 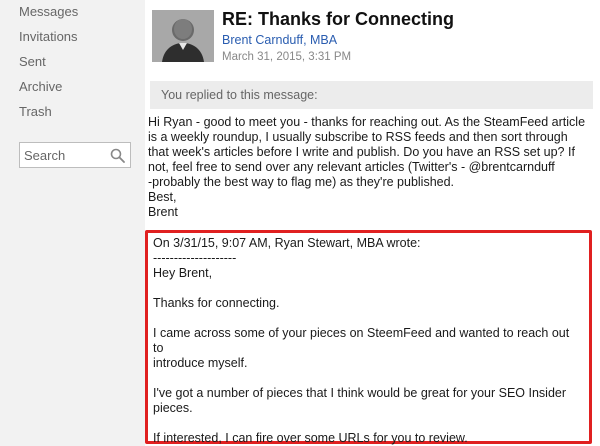 What do you see at coordinates (200, 363) in the screenshot?
I see `quote-paragraph: introduce myself.` at bounding box center [200, 363].